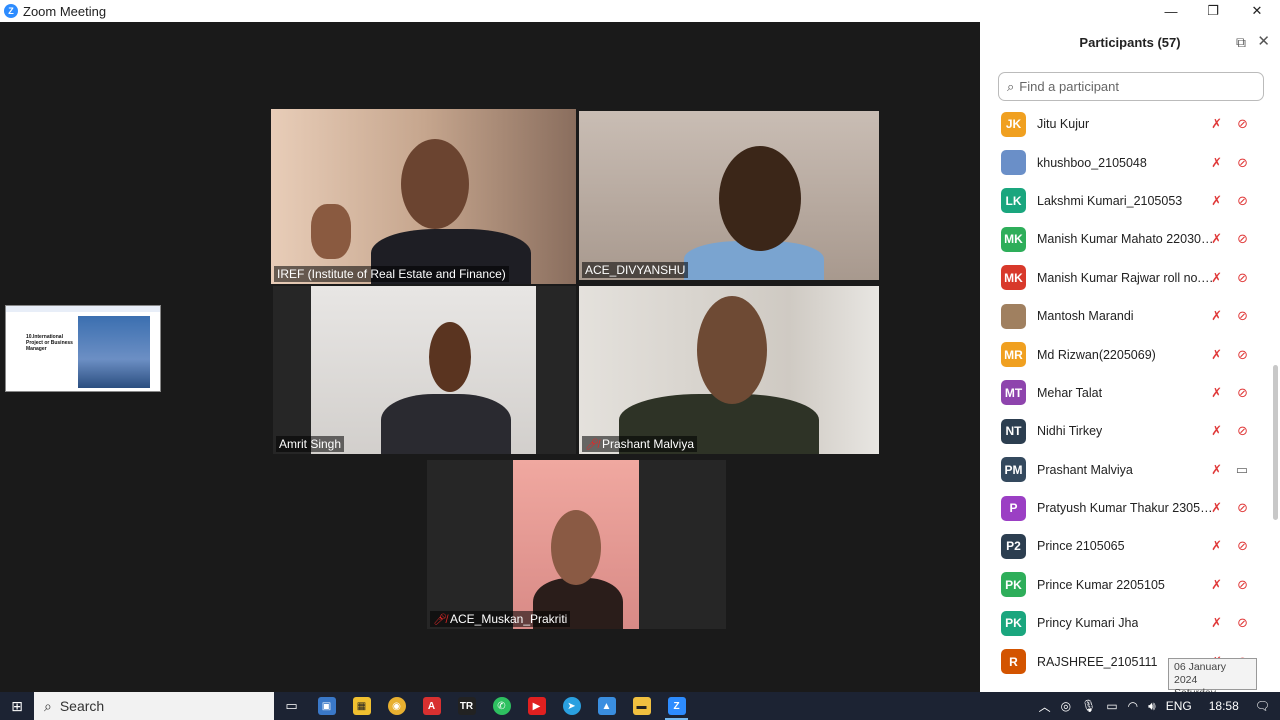 The image size is (1280, 720). Describe the element at coordinates (1013, 163) in the screenshot. I see `avatar` at that location.